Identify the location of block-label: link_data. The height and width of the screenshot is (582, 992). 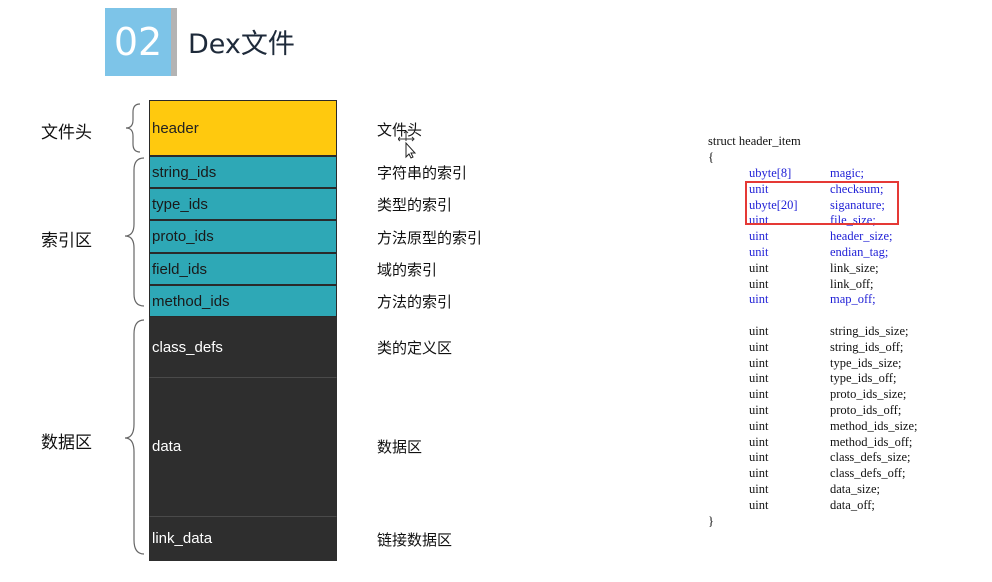
(182, 538).